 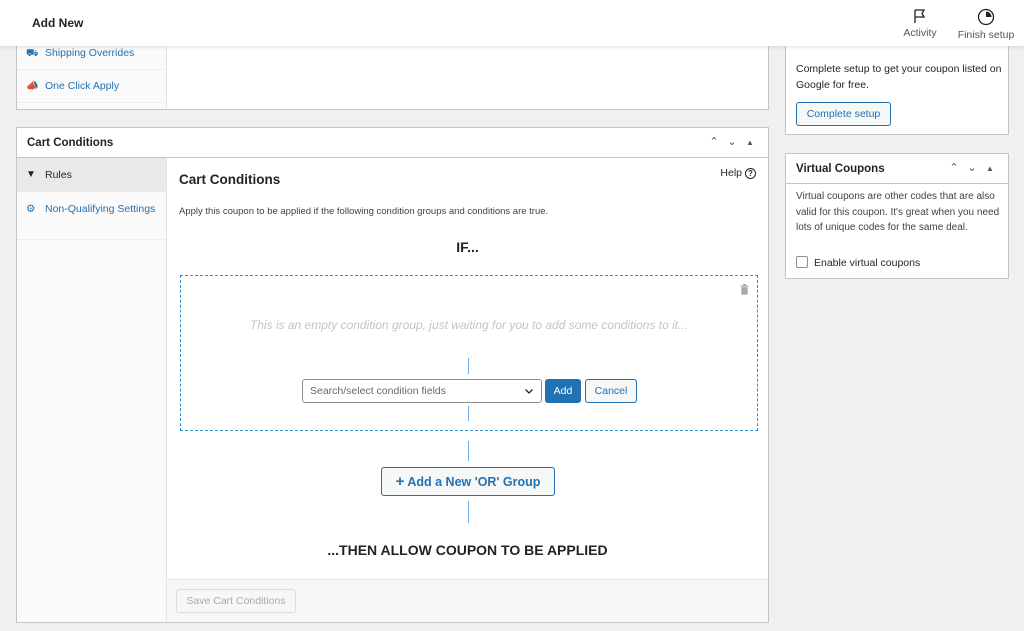 I want to click on filter-icon: ▼, so click(x=31, y=174).